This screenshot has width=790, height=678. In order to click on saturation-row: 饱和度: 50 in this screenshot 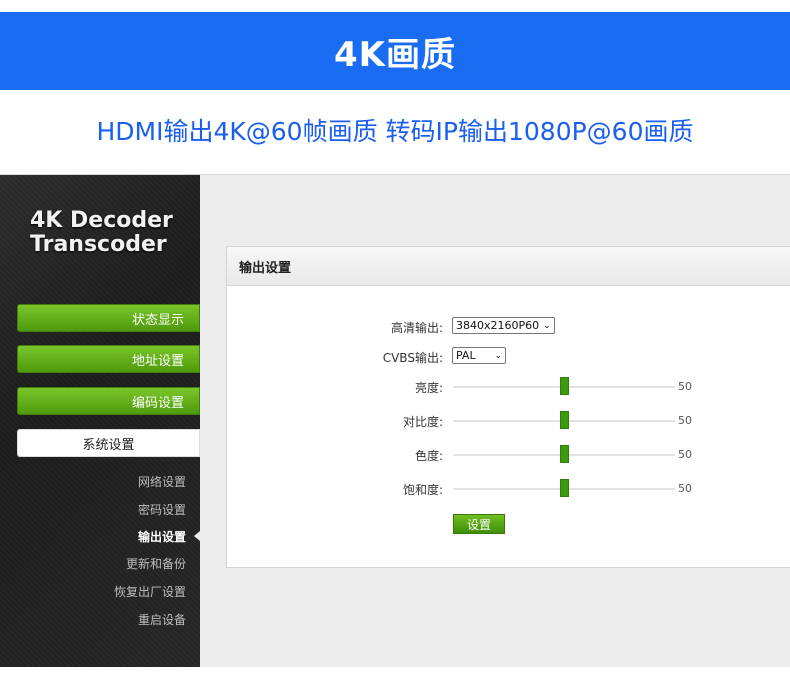, I will do `click(508, 489)`.